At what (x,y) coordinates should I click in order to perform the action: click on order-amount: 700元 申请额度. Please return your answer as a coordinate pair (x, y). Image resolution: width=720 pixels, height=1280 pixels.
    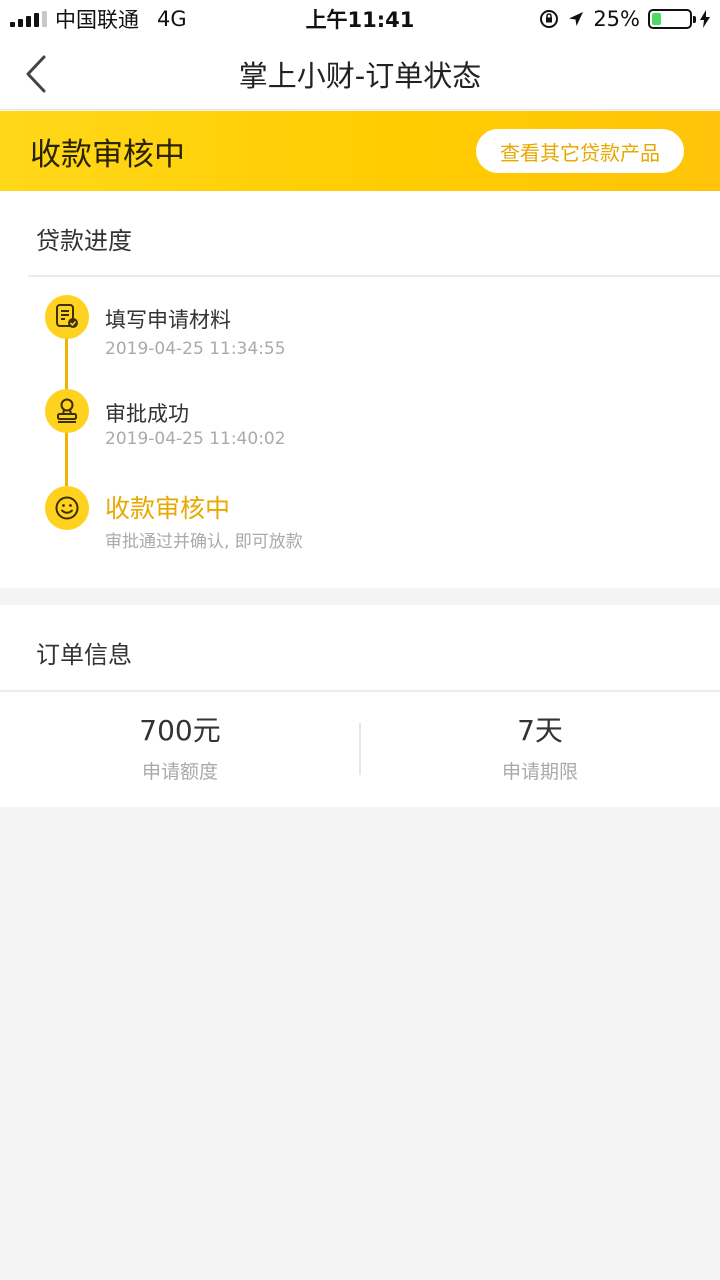
    Looking at the image, I should click on (180, 746).